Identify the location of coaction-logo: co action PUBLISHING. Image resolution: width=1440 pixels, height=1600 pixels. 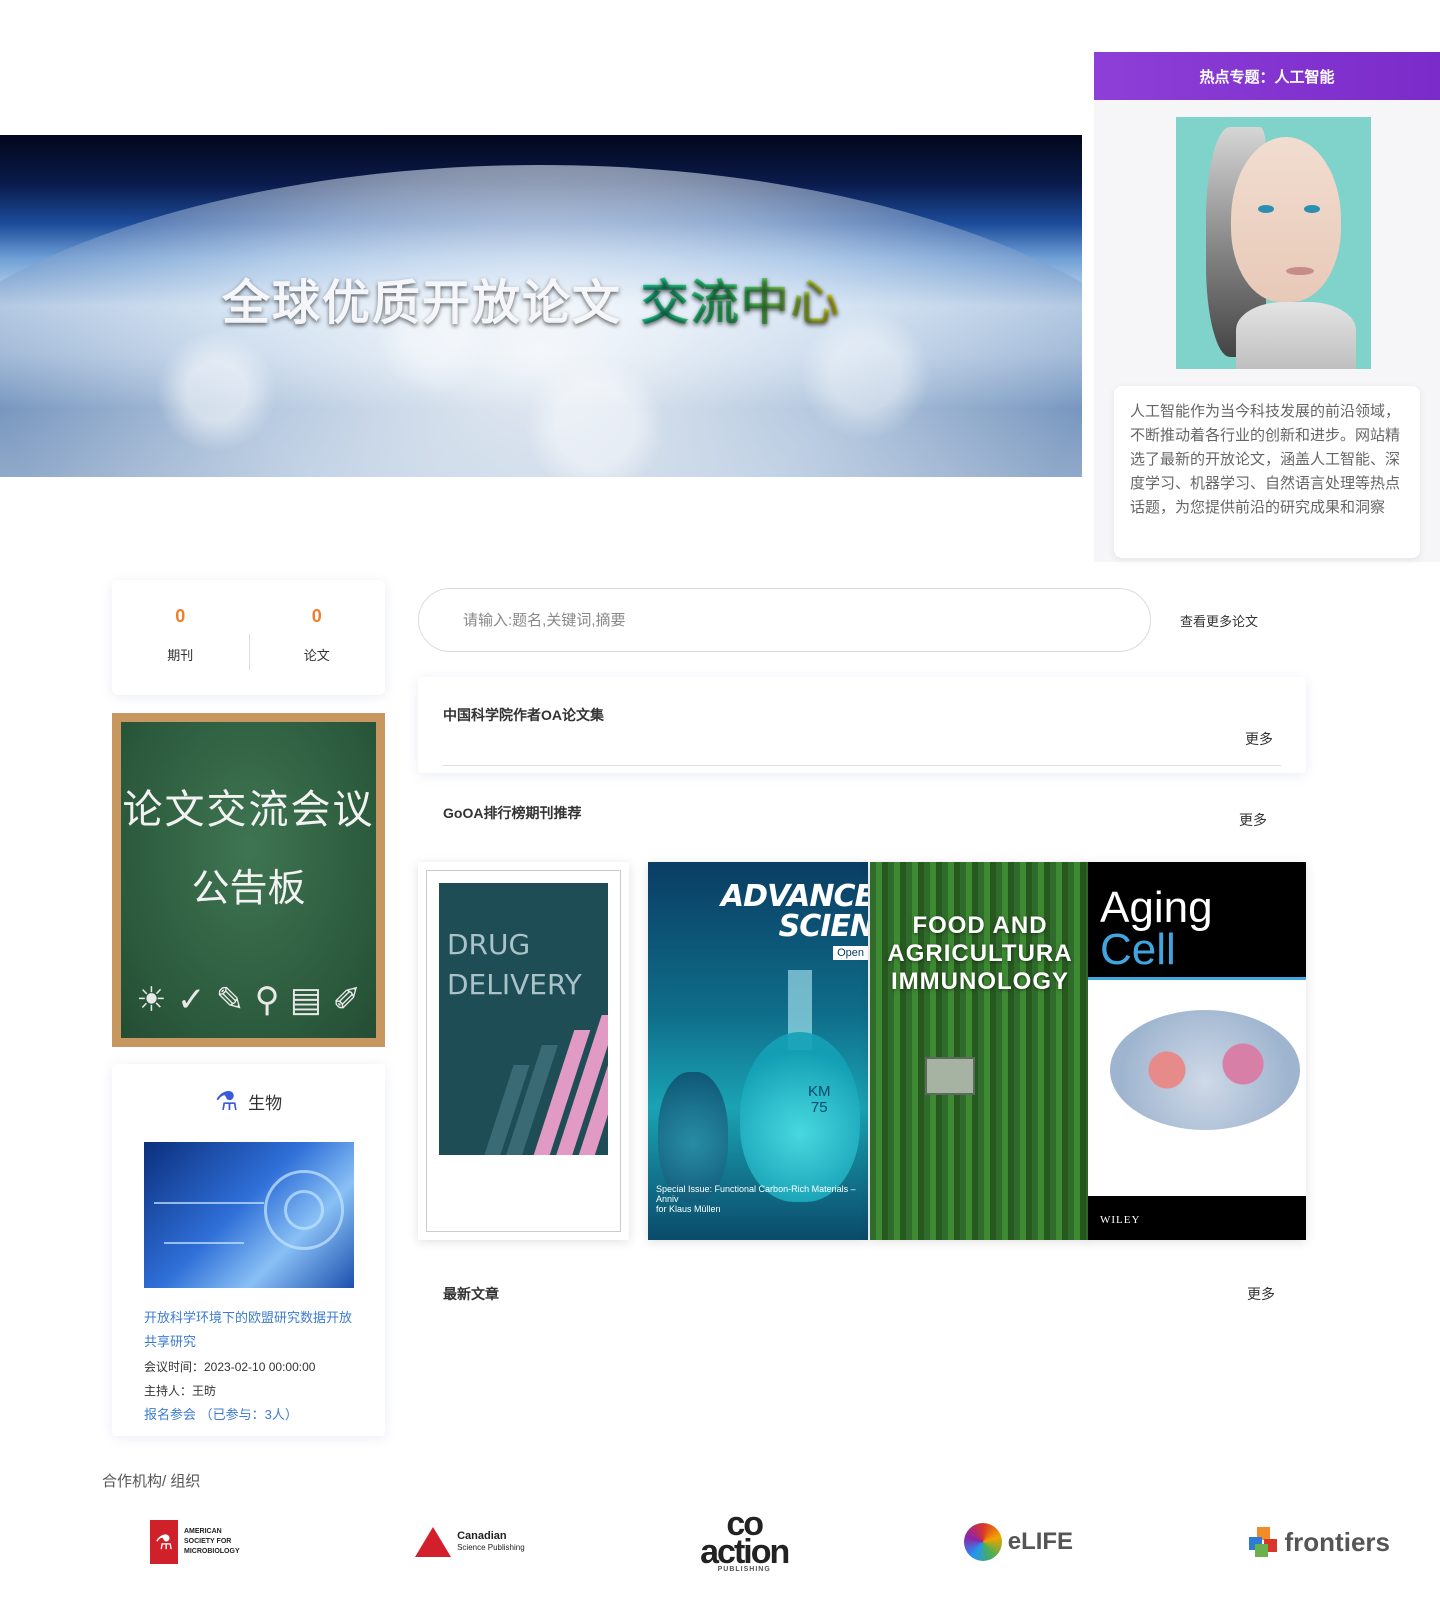
(745, 1540).